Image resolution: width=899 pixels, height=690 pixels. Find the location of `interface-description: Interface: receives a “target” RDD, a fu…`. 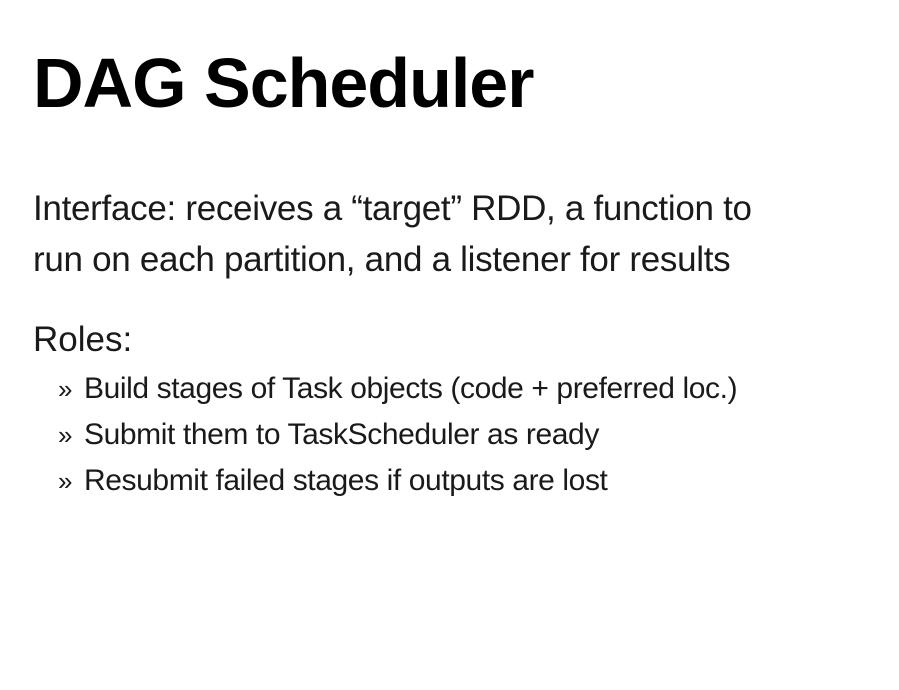

interface-description: Interface: receives a “target” RDD, a fu… is located at coordinates (463, 234).